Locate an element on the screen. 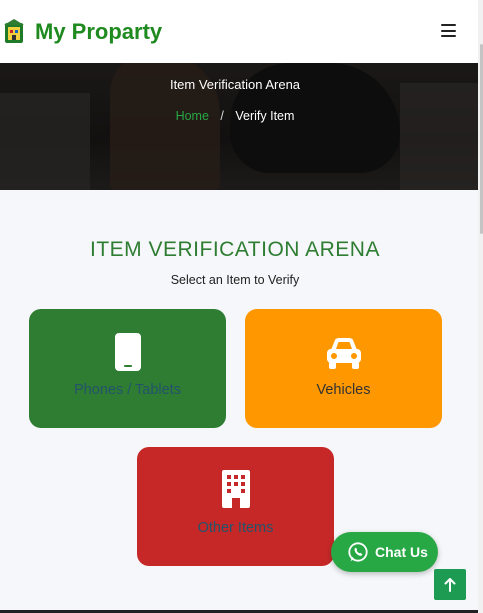 The height and width of the screenshot is (613, 483). card-label: Other Items is located at coordinates (235, 528).